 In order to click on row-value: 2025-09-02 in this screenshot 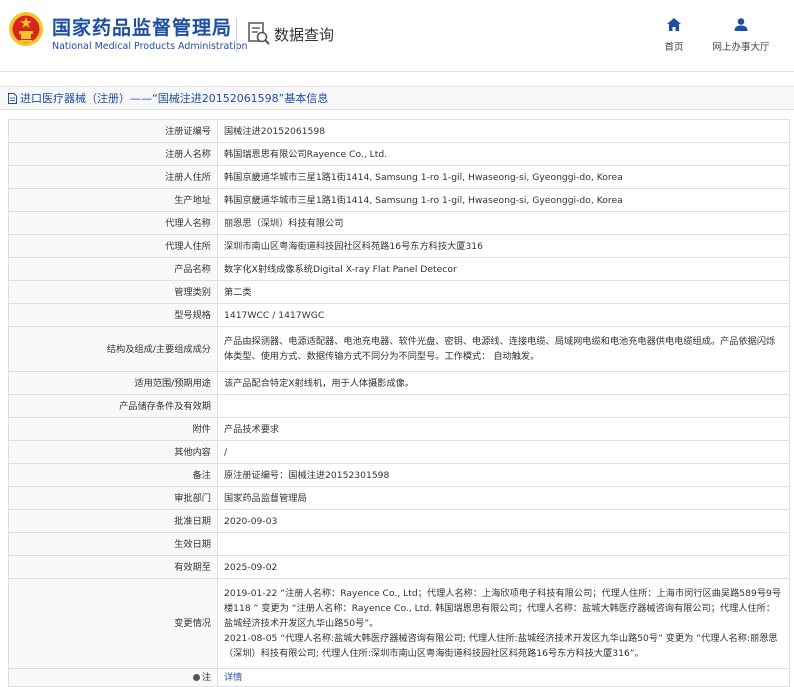, I will do `click(503, 567)`.